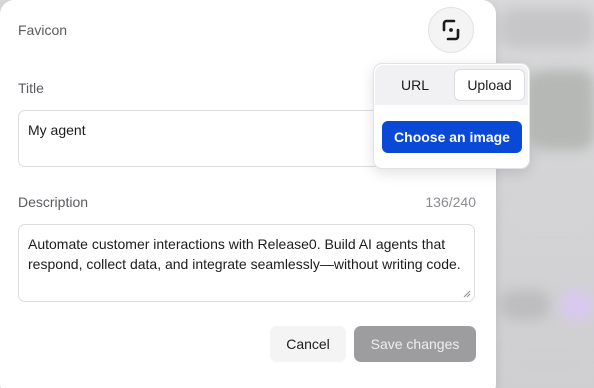  I want to click on release0-logo-icon, so click(451, 30).